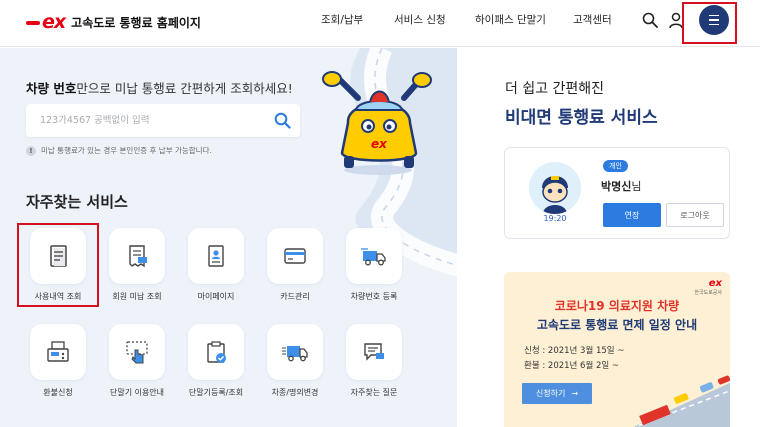  Describe the element at coordinates (216, 392) in the screenshot. I see `service-label: 단말기등록/조회` at that location.